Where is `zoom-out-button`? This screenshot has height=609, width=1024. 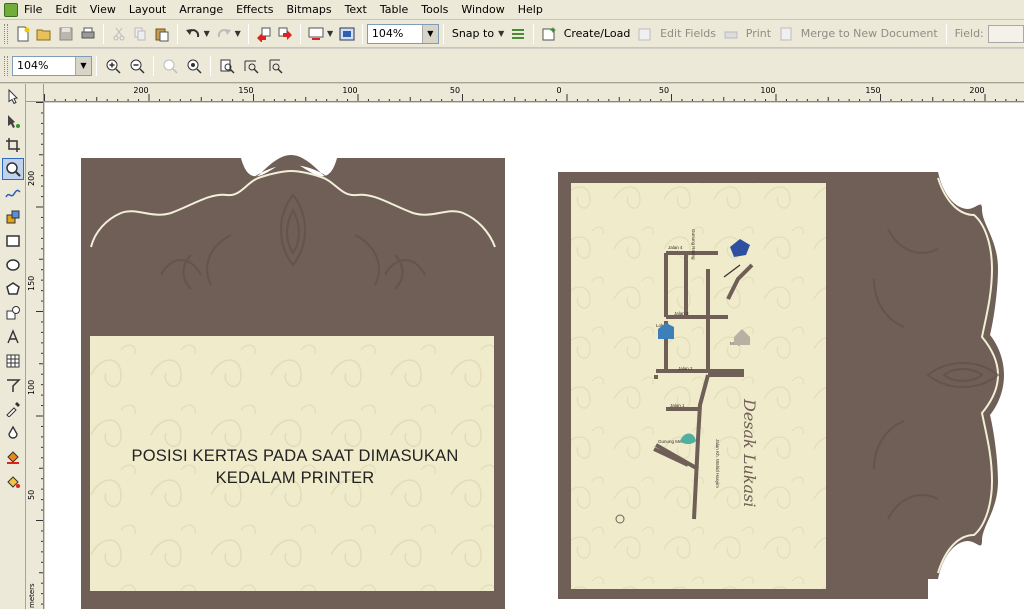
zoom-out-button is located at coordinates (137, 66).